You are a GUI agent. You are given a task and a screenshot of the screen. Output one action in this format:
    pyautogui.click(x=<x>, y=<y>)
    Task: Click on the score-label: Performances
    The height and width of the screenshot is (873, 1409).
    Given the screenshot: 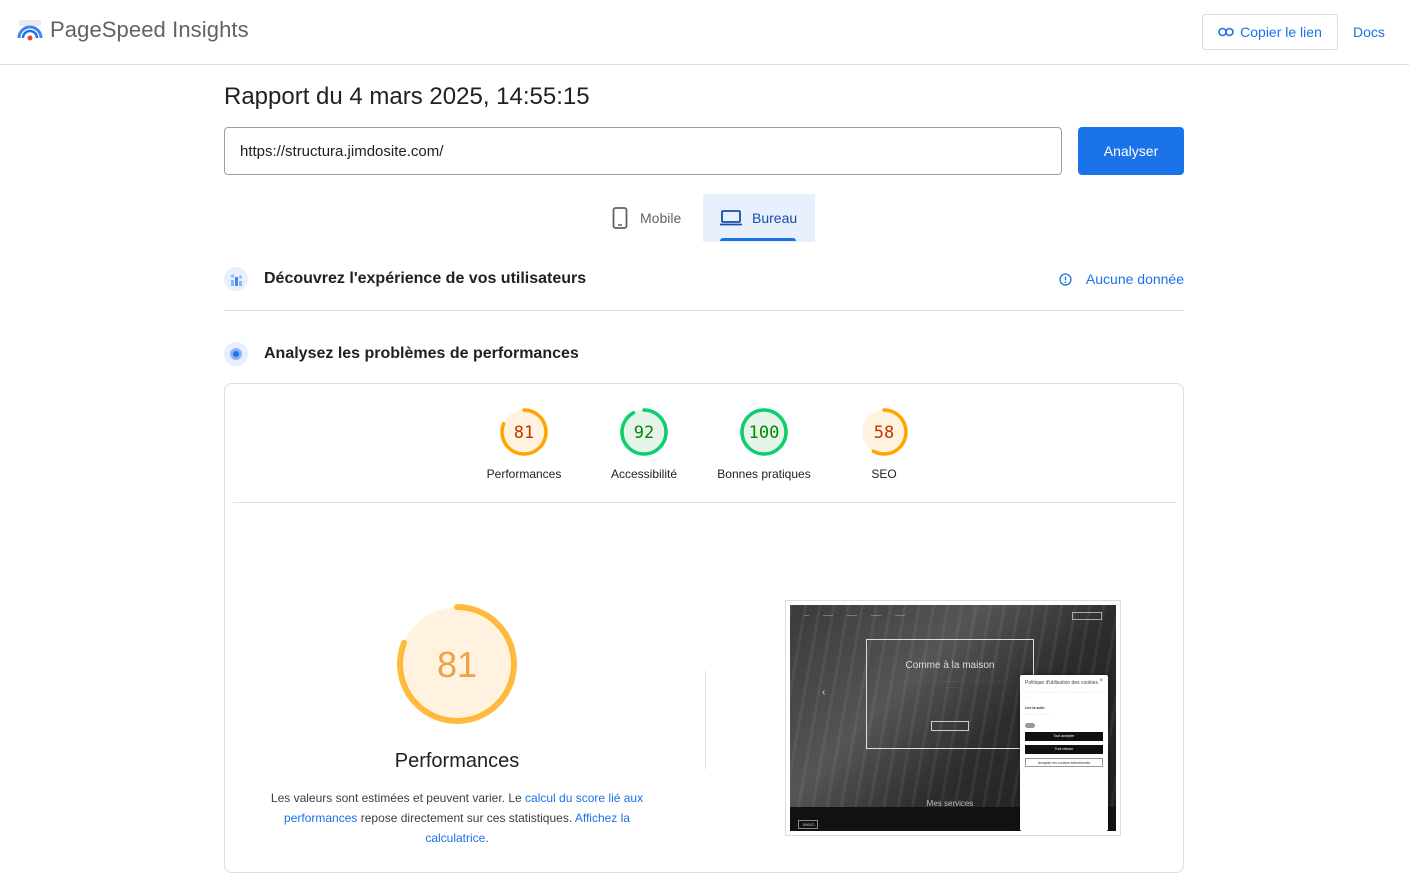 What is the action you would take?
    pyautogui.click(x=524, y=474)
    